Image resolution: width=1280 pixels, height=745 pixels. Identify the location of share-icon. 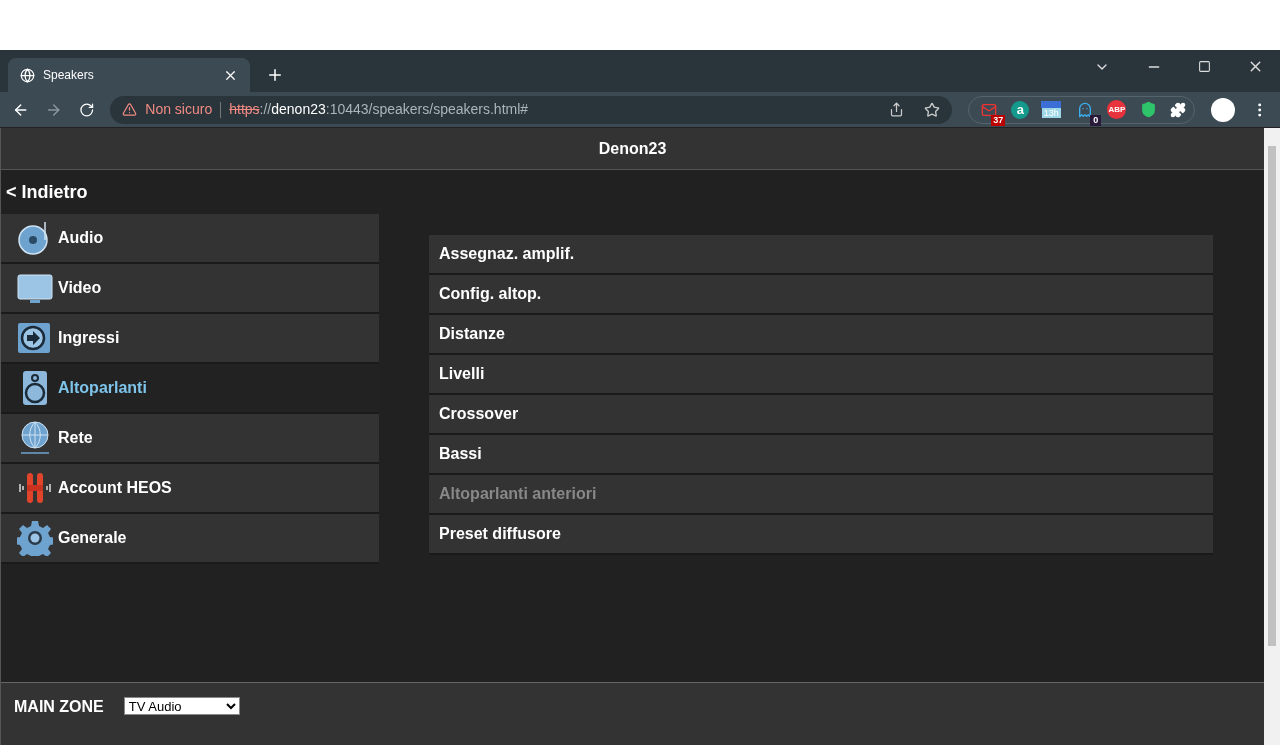
(897, 109).